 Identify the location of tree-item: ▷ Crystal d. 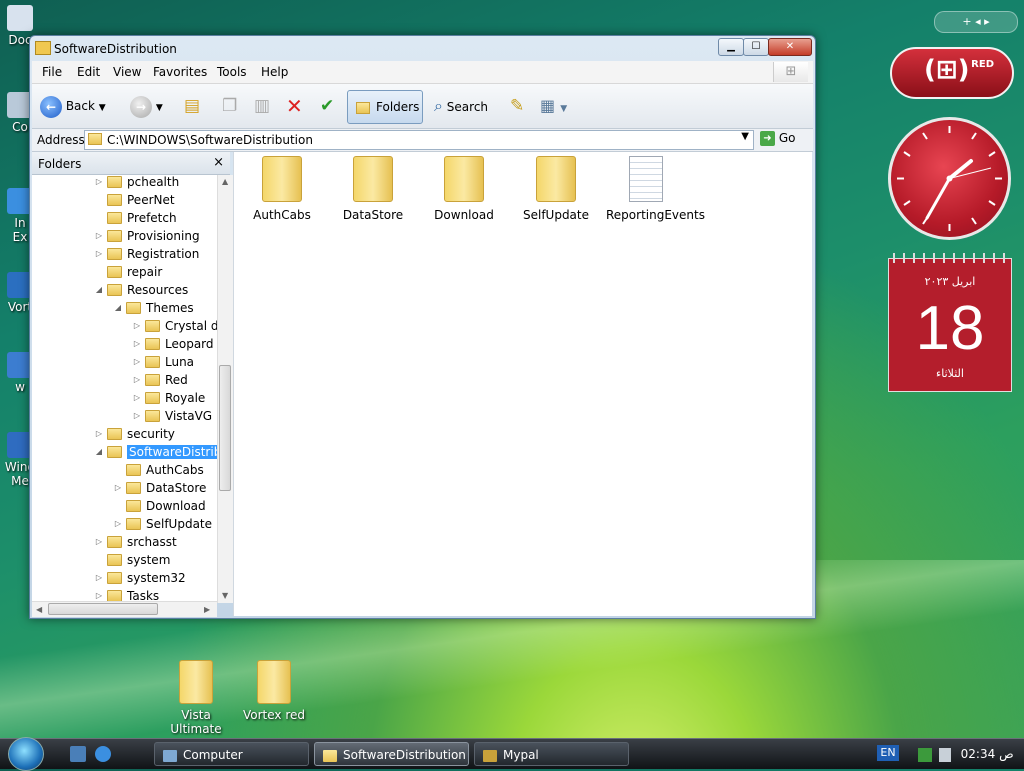
(174, 326).